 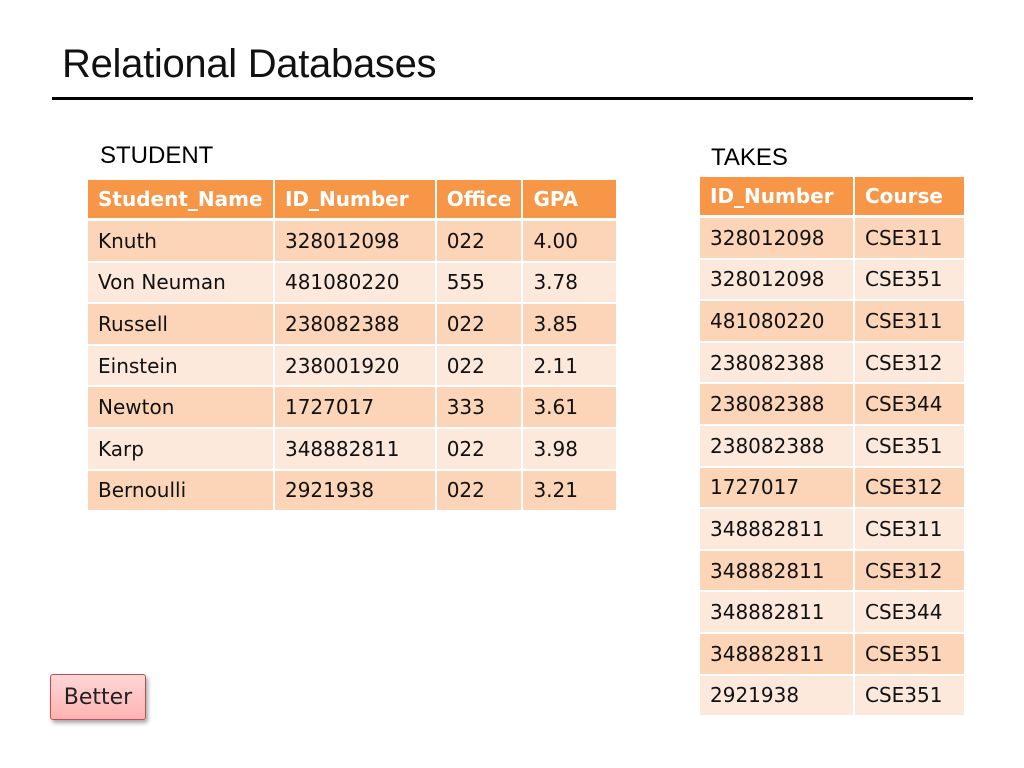 I want to click on table-row: 238082388 CSE344, so click(x=832, y=405).